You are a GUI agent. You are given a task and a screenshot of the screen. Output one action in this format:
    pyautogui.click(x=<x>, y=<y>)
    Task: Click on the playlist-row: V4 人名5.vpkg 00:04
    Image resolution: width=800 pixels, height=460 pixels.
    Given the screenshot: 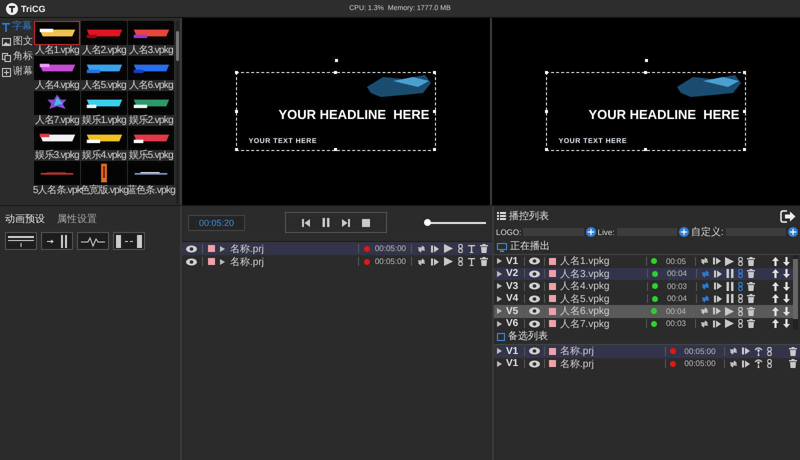 What is the action you would take?
    pyautogui.click(x=643, y=298)
    